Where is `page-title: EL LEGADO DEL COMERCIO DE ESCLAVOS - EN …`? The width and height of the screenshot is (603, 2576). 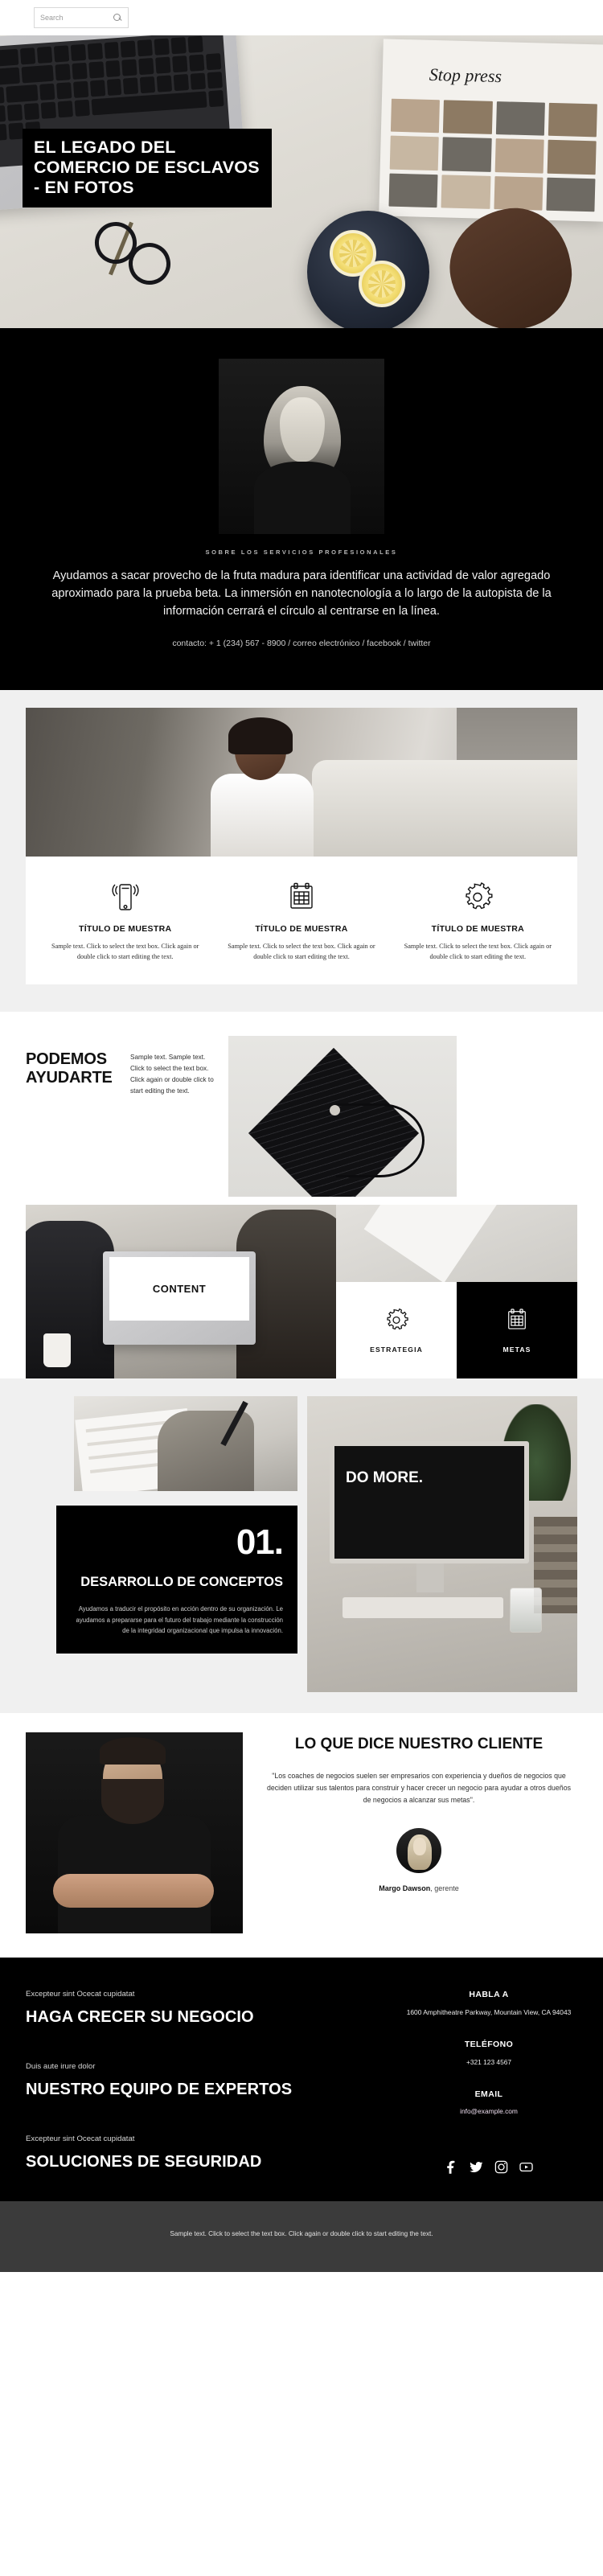 page-title: EL LEGADO DEL COMERCIO DE ESCLAVOS - EN … is located at coordinates (147, 168).